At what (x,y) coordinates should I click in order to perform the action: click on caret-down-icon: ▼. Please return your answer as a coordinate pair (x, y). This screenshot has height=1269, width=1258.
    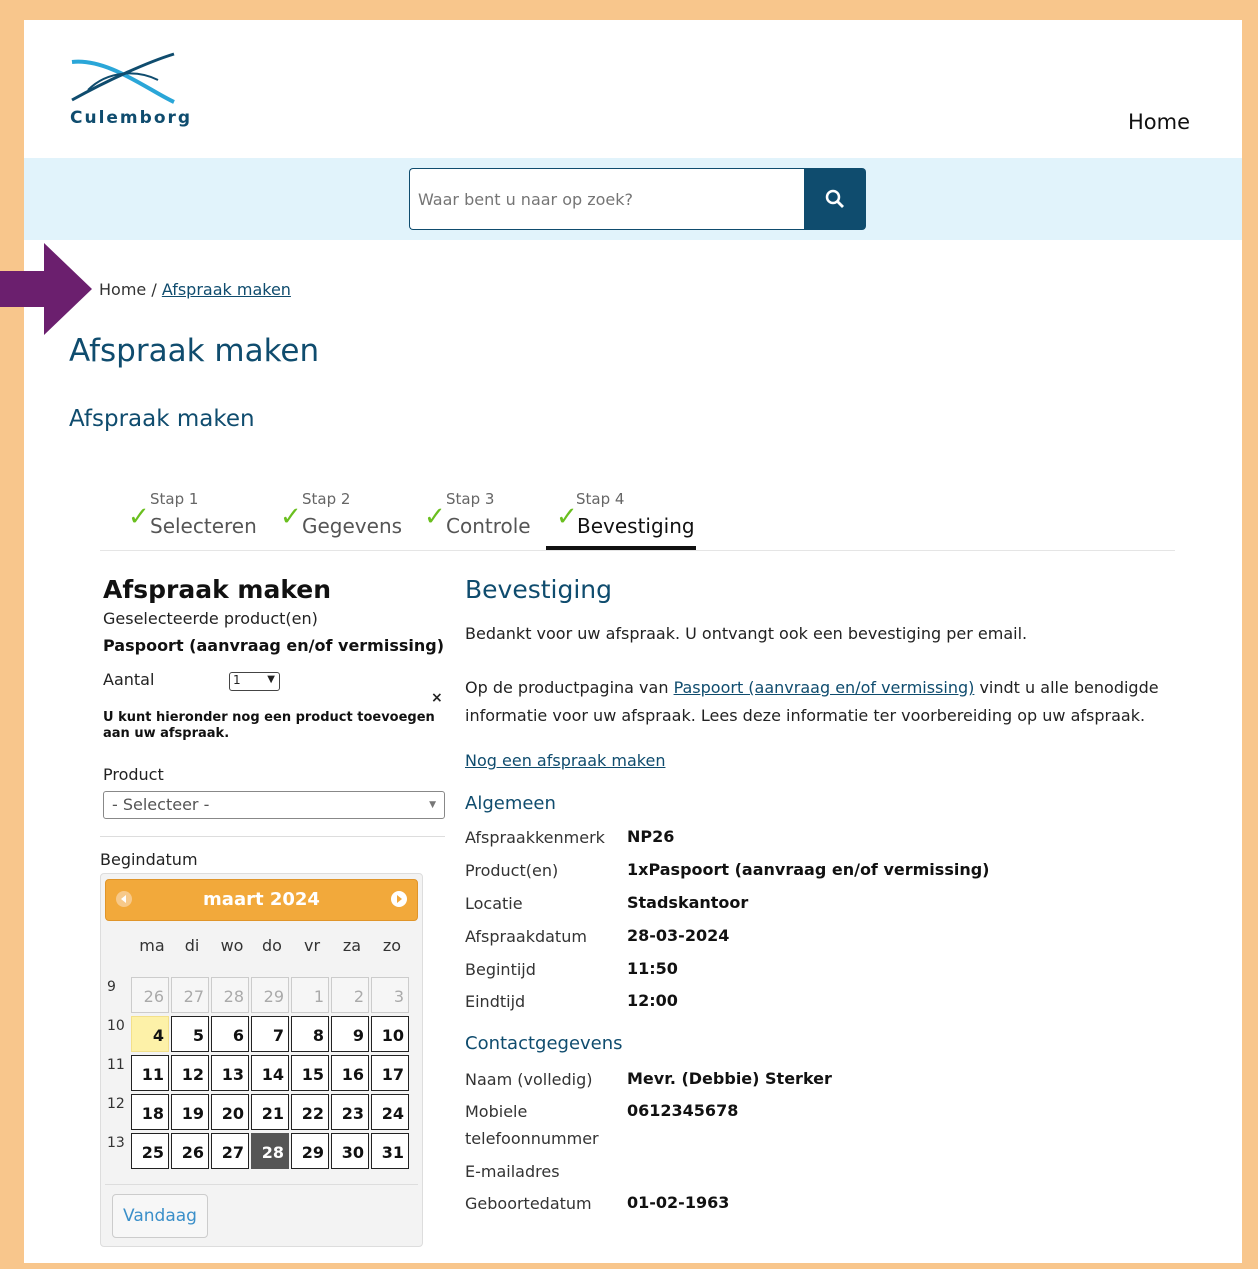
    Looking at the image, I should click on (432, 805).